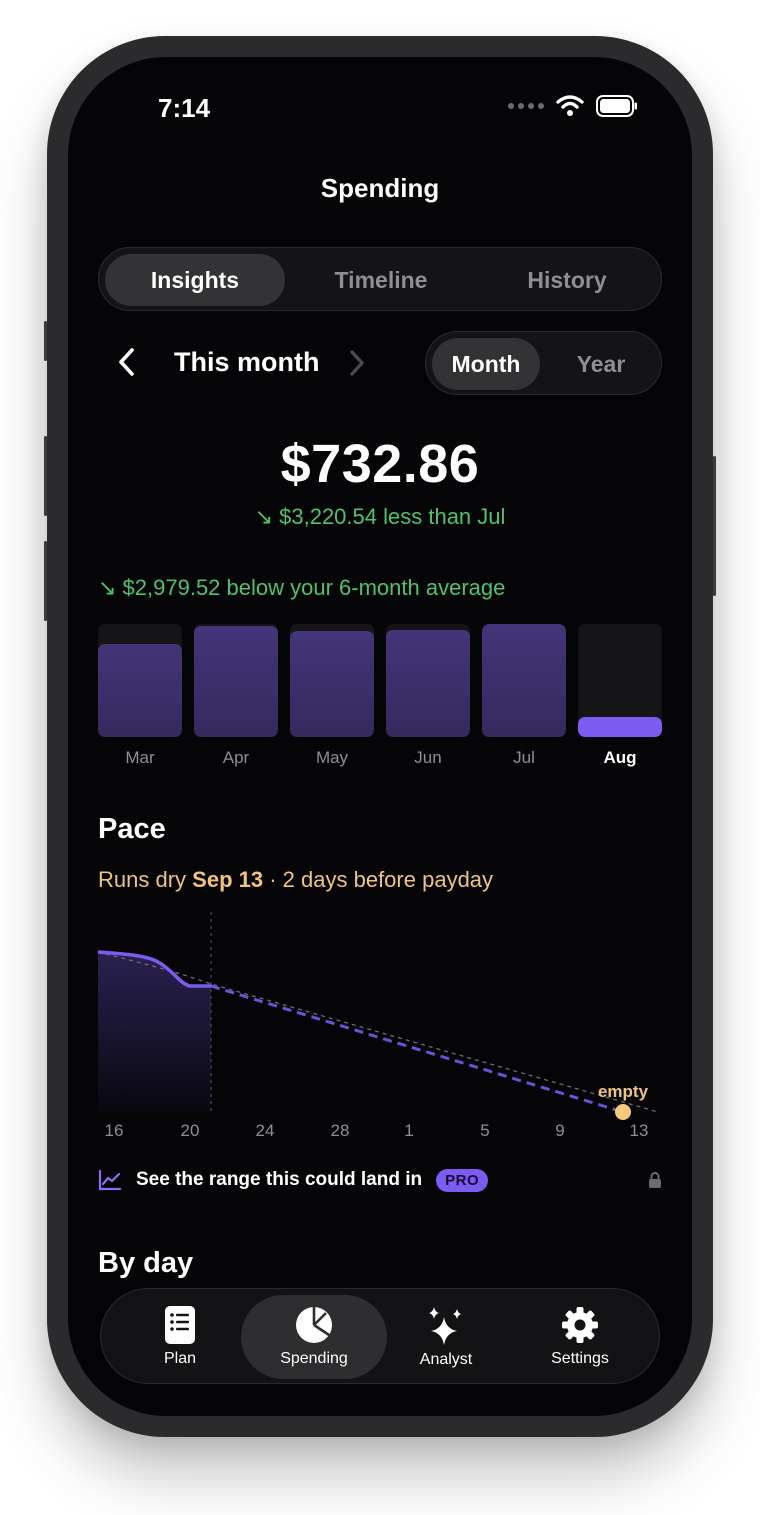 Image resolution: width=760 pixels, height=1515 pixels. What do you see at coordinates (247, 362) in the screenshot?
I see `period-label: This month` at bounding box center [247, 362].